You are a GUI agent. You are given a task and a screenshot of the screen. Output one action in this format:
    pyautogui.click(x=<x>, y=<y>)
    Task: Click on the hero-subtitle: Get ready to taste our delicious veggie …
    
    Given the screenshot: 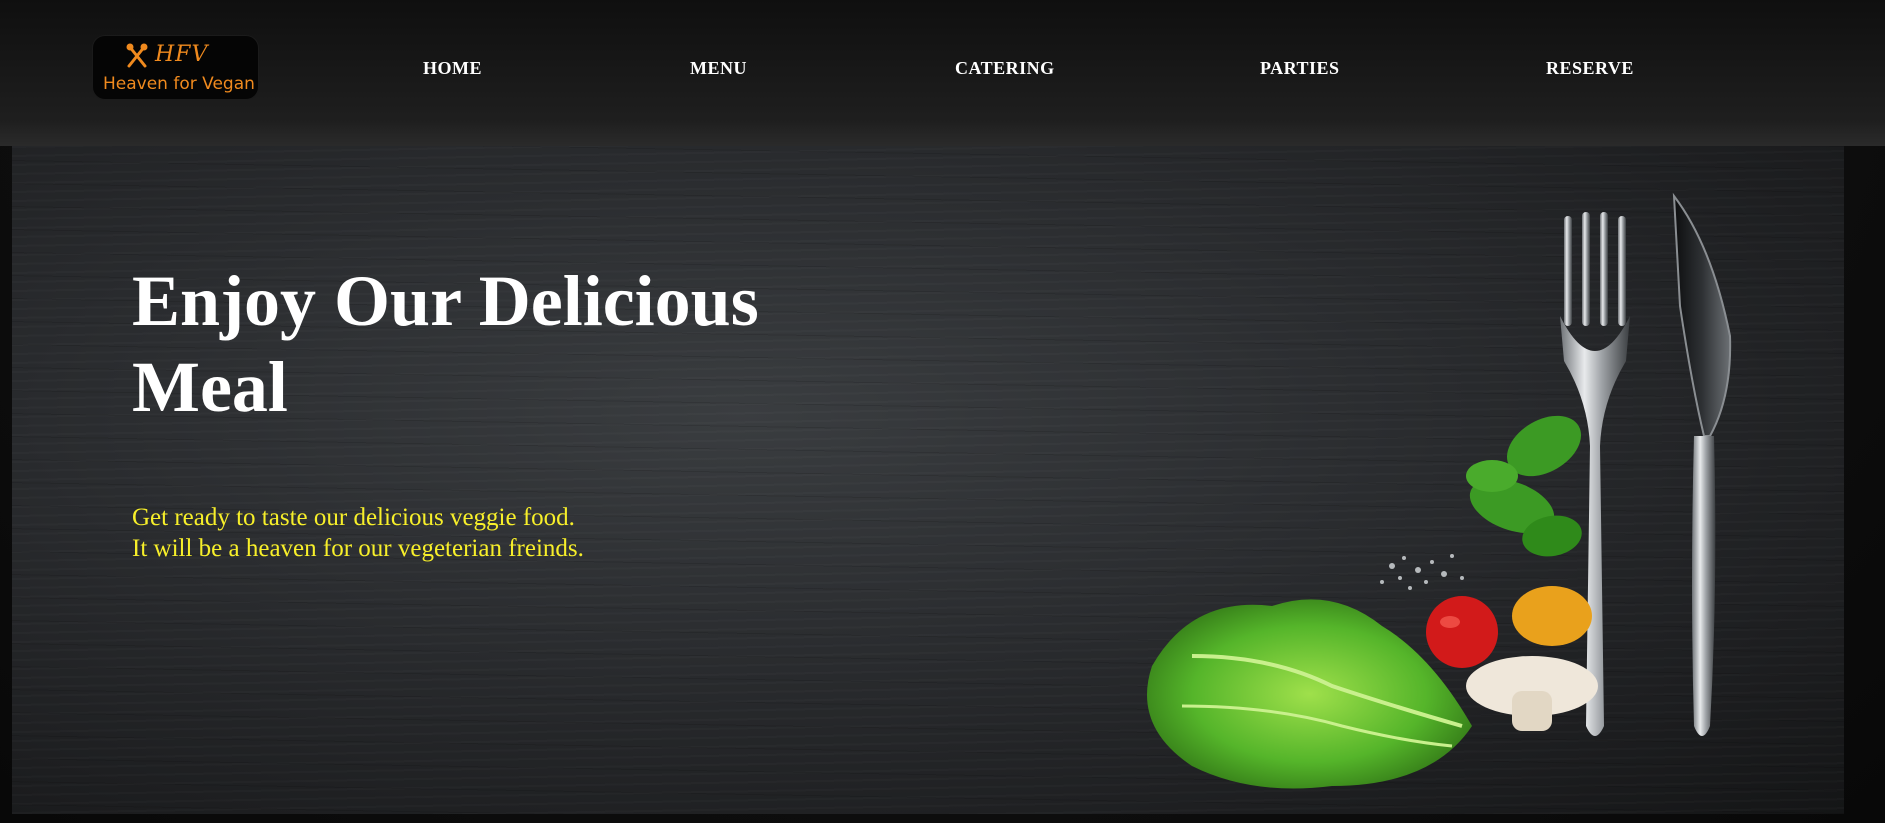 What is the action you would take?
    pyautogui.click(x=358, y=533)
    